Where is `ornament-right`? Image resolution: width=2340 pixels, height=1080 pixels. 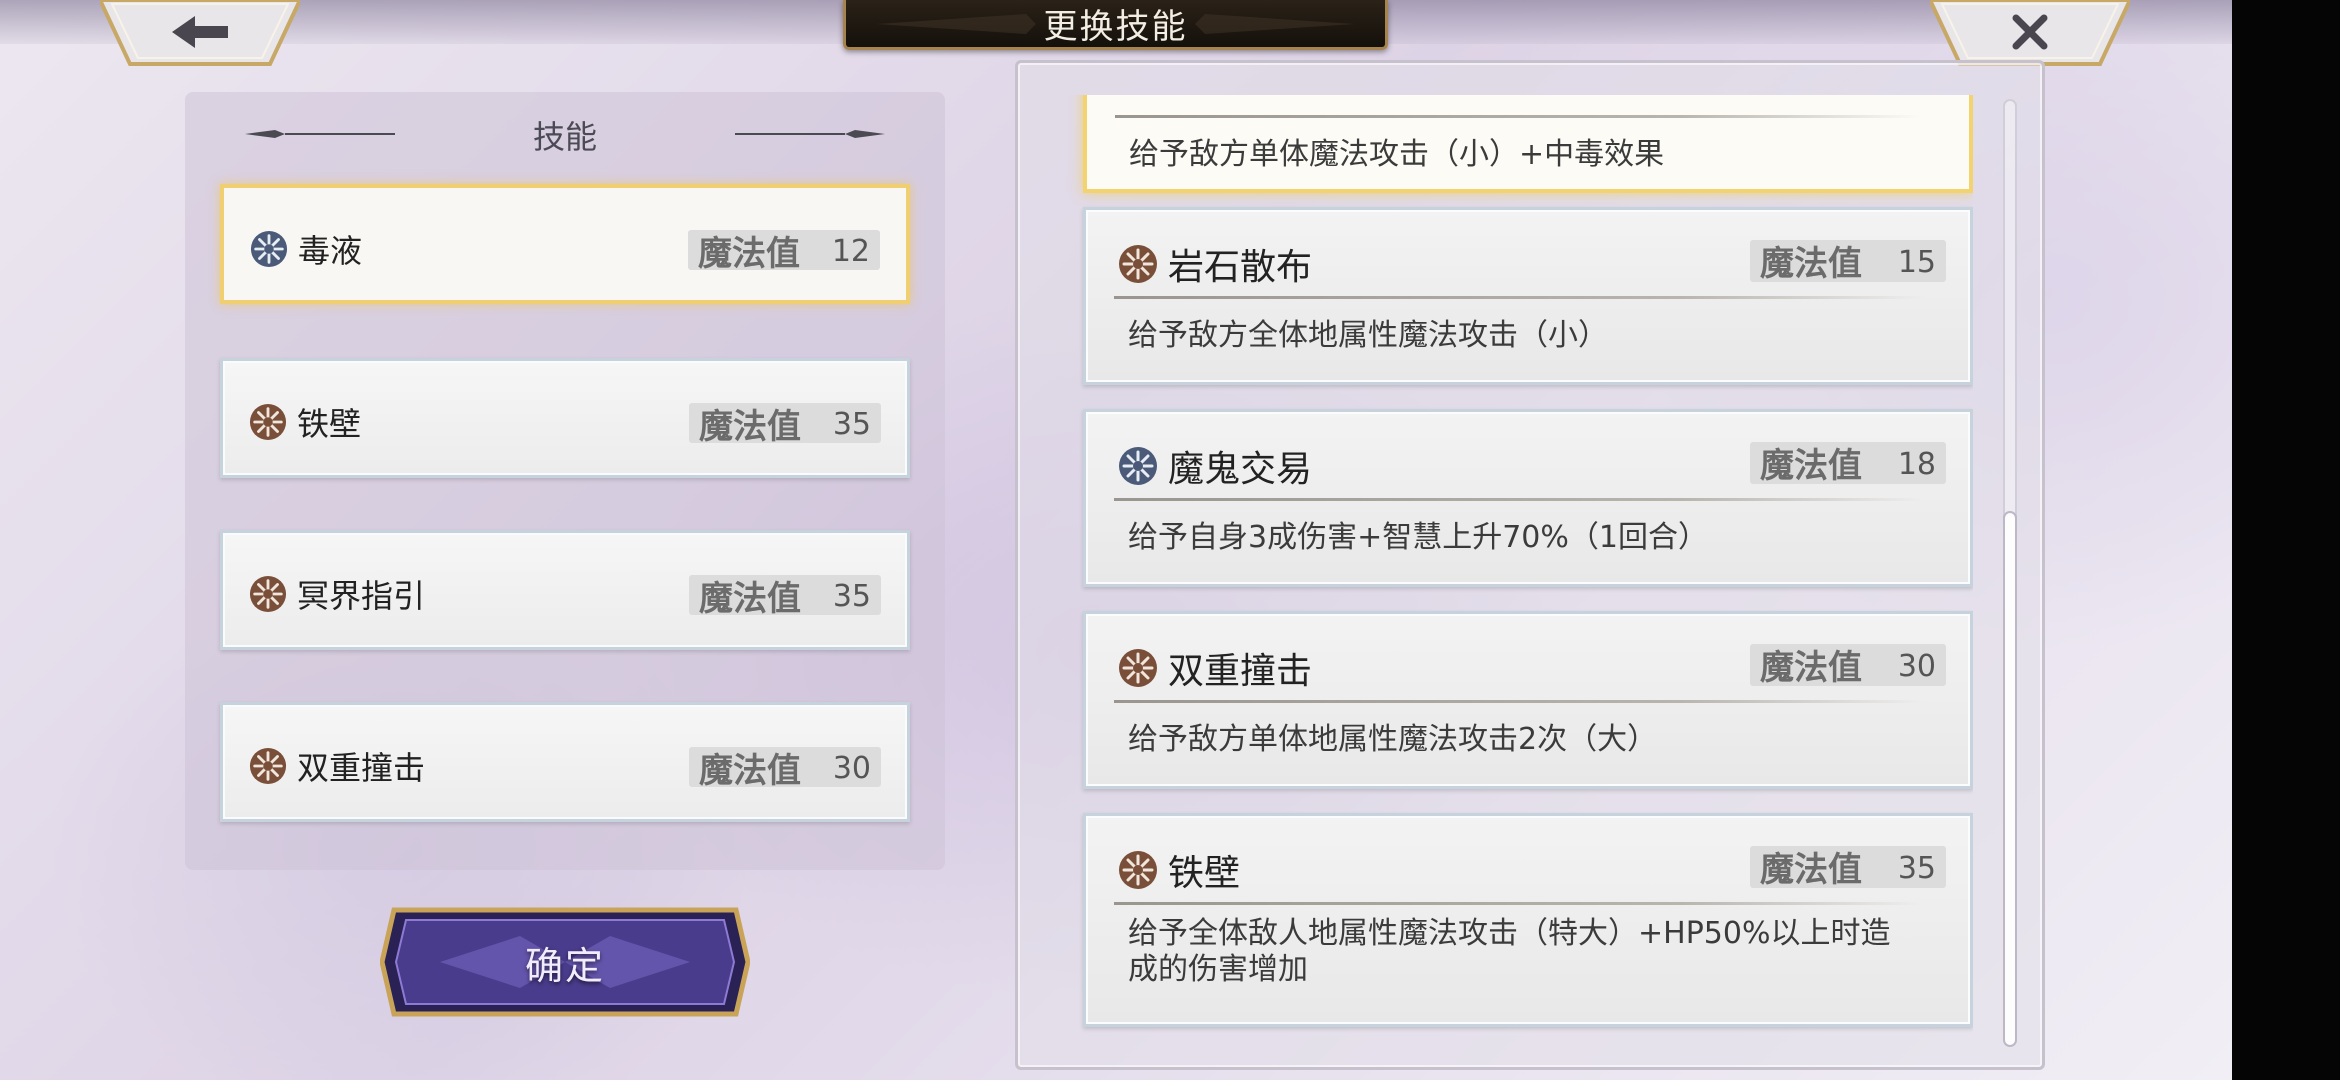 ornament-right is located at coordinates (810, 134).